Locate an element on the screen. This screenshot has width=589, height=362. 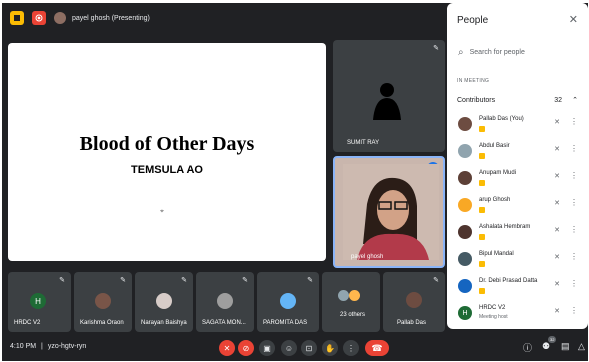
participant-tile-karishma: ✎ Karishma Oraon is located at coordinates (103, 302).